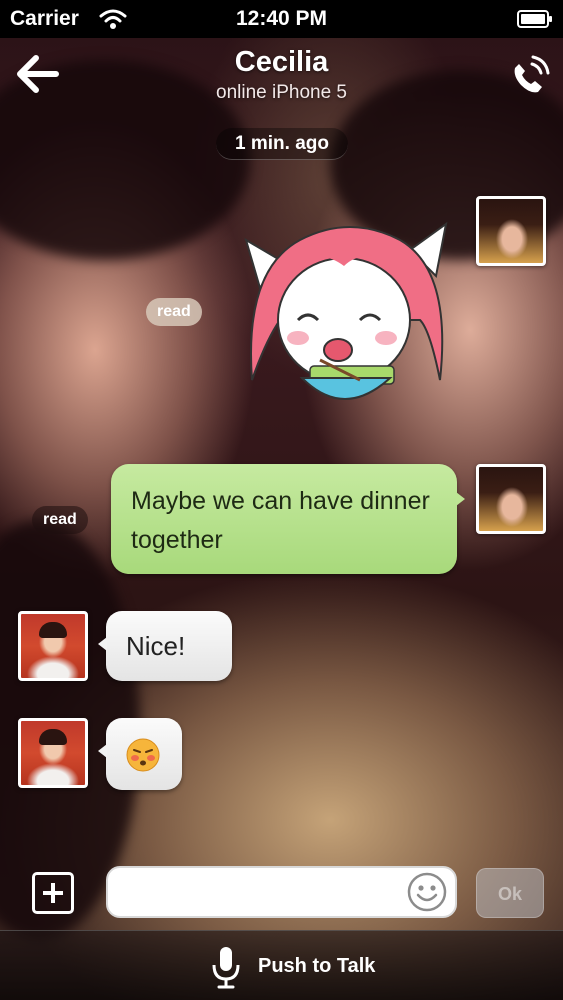  I want to click on message-timestamp: 1 min. ago, so click(282, 144).